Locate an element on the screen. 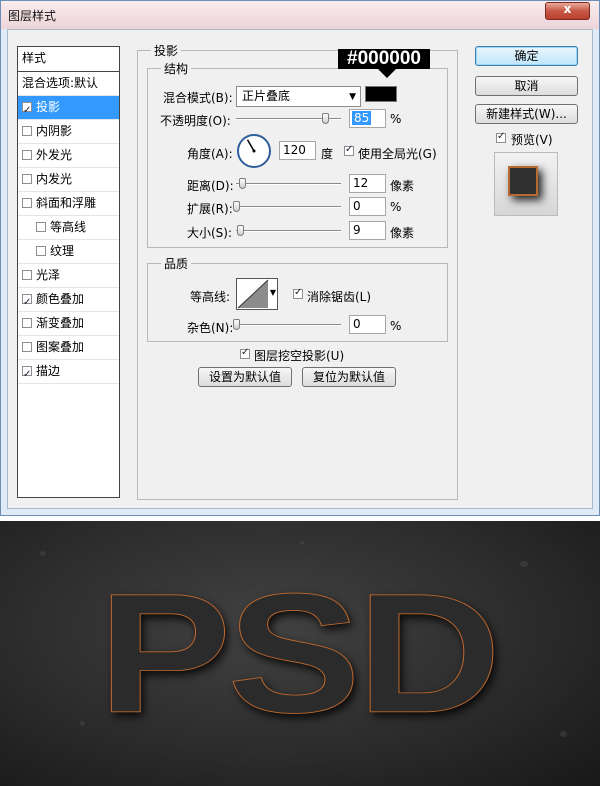  color-hex-tooltip: #000000 is located at coordinates (384, 63).